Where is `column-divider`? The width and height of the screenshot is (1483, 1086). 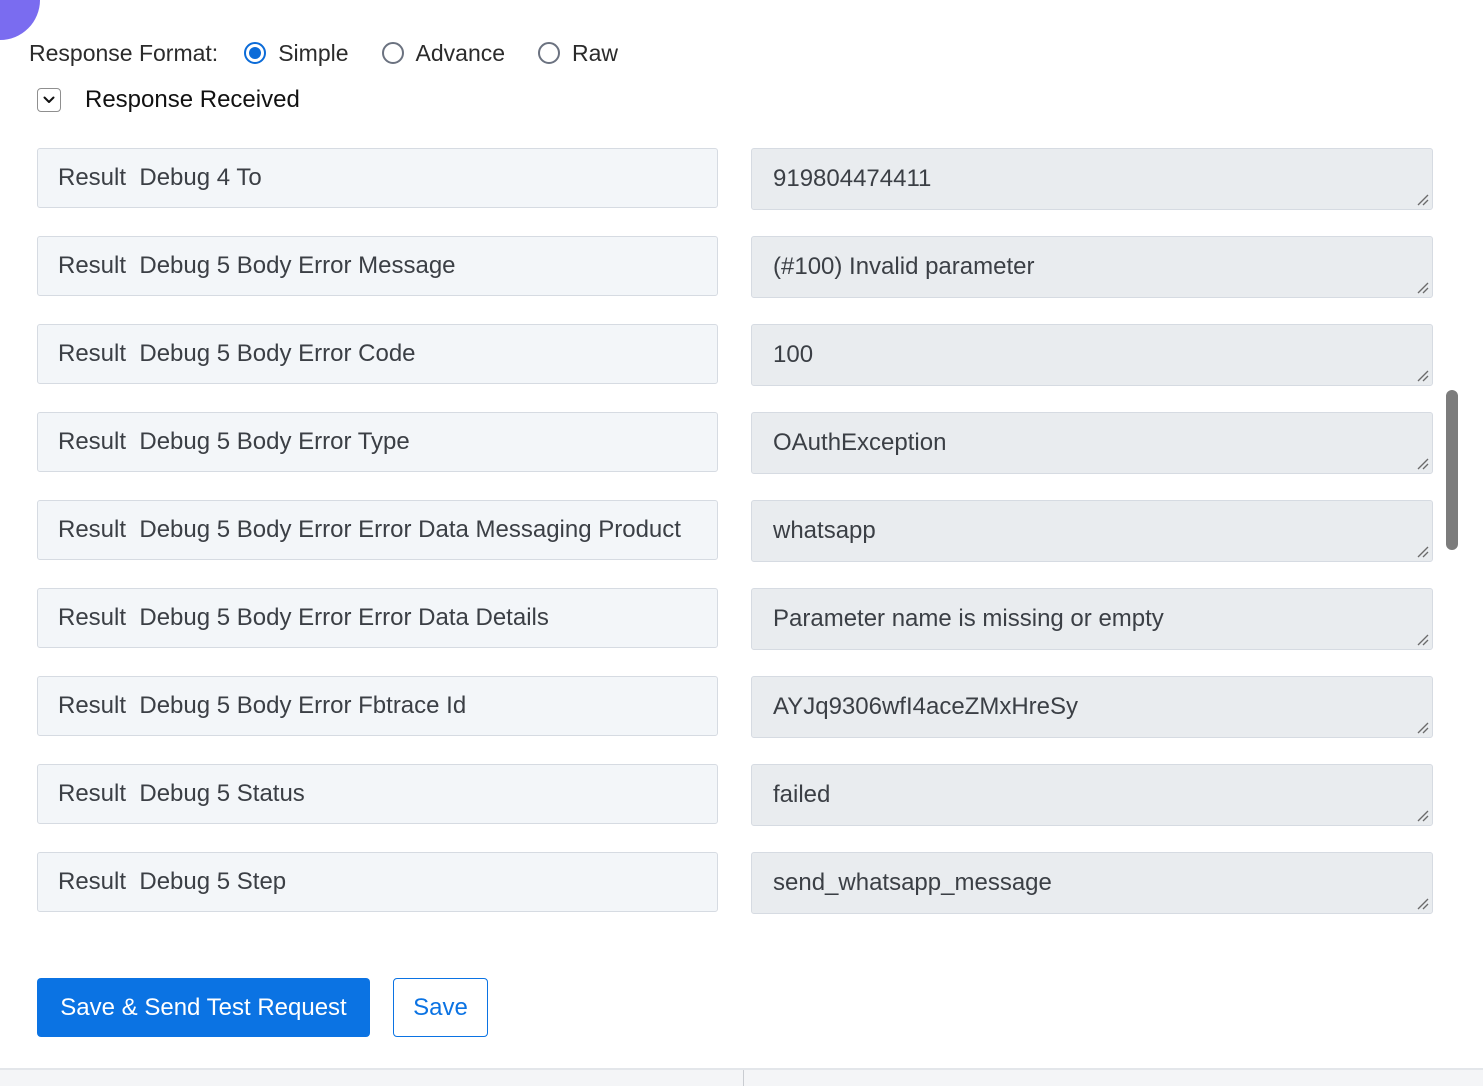
column-divider is located at coordinates (743, 1078).